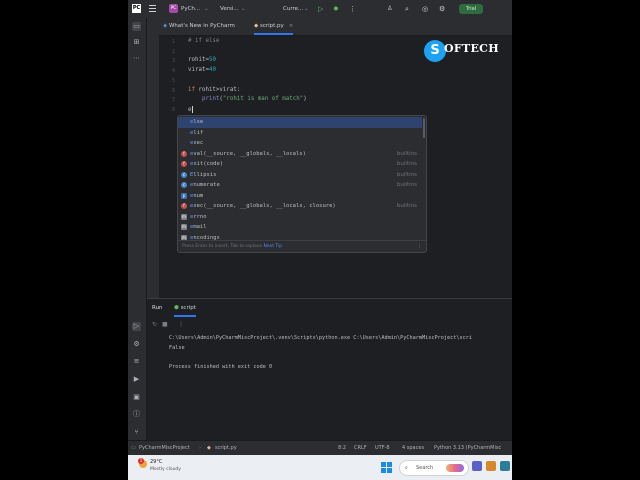  I want to click on completion-item: c Ellipsis builtins, so click(300, 175).